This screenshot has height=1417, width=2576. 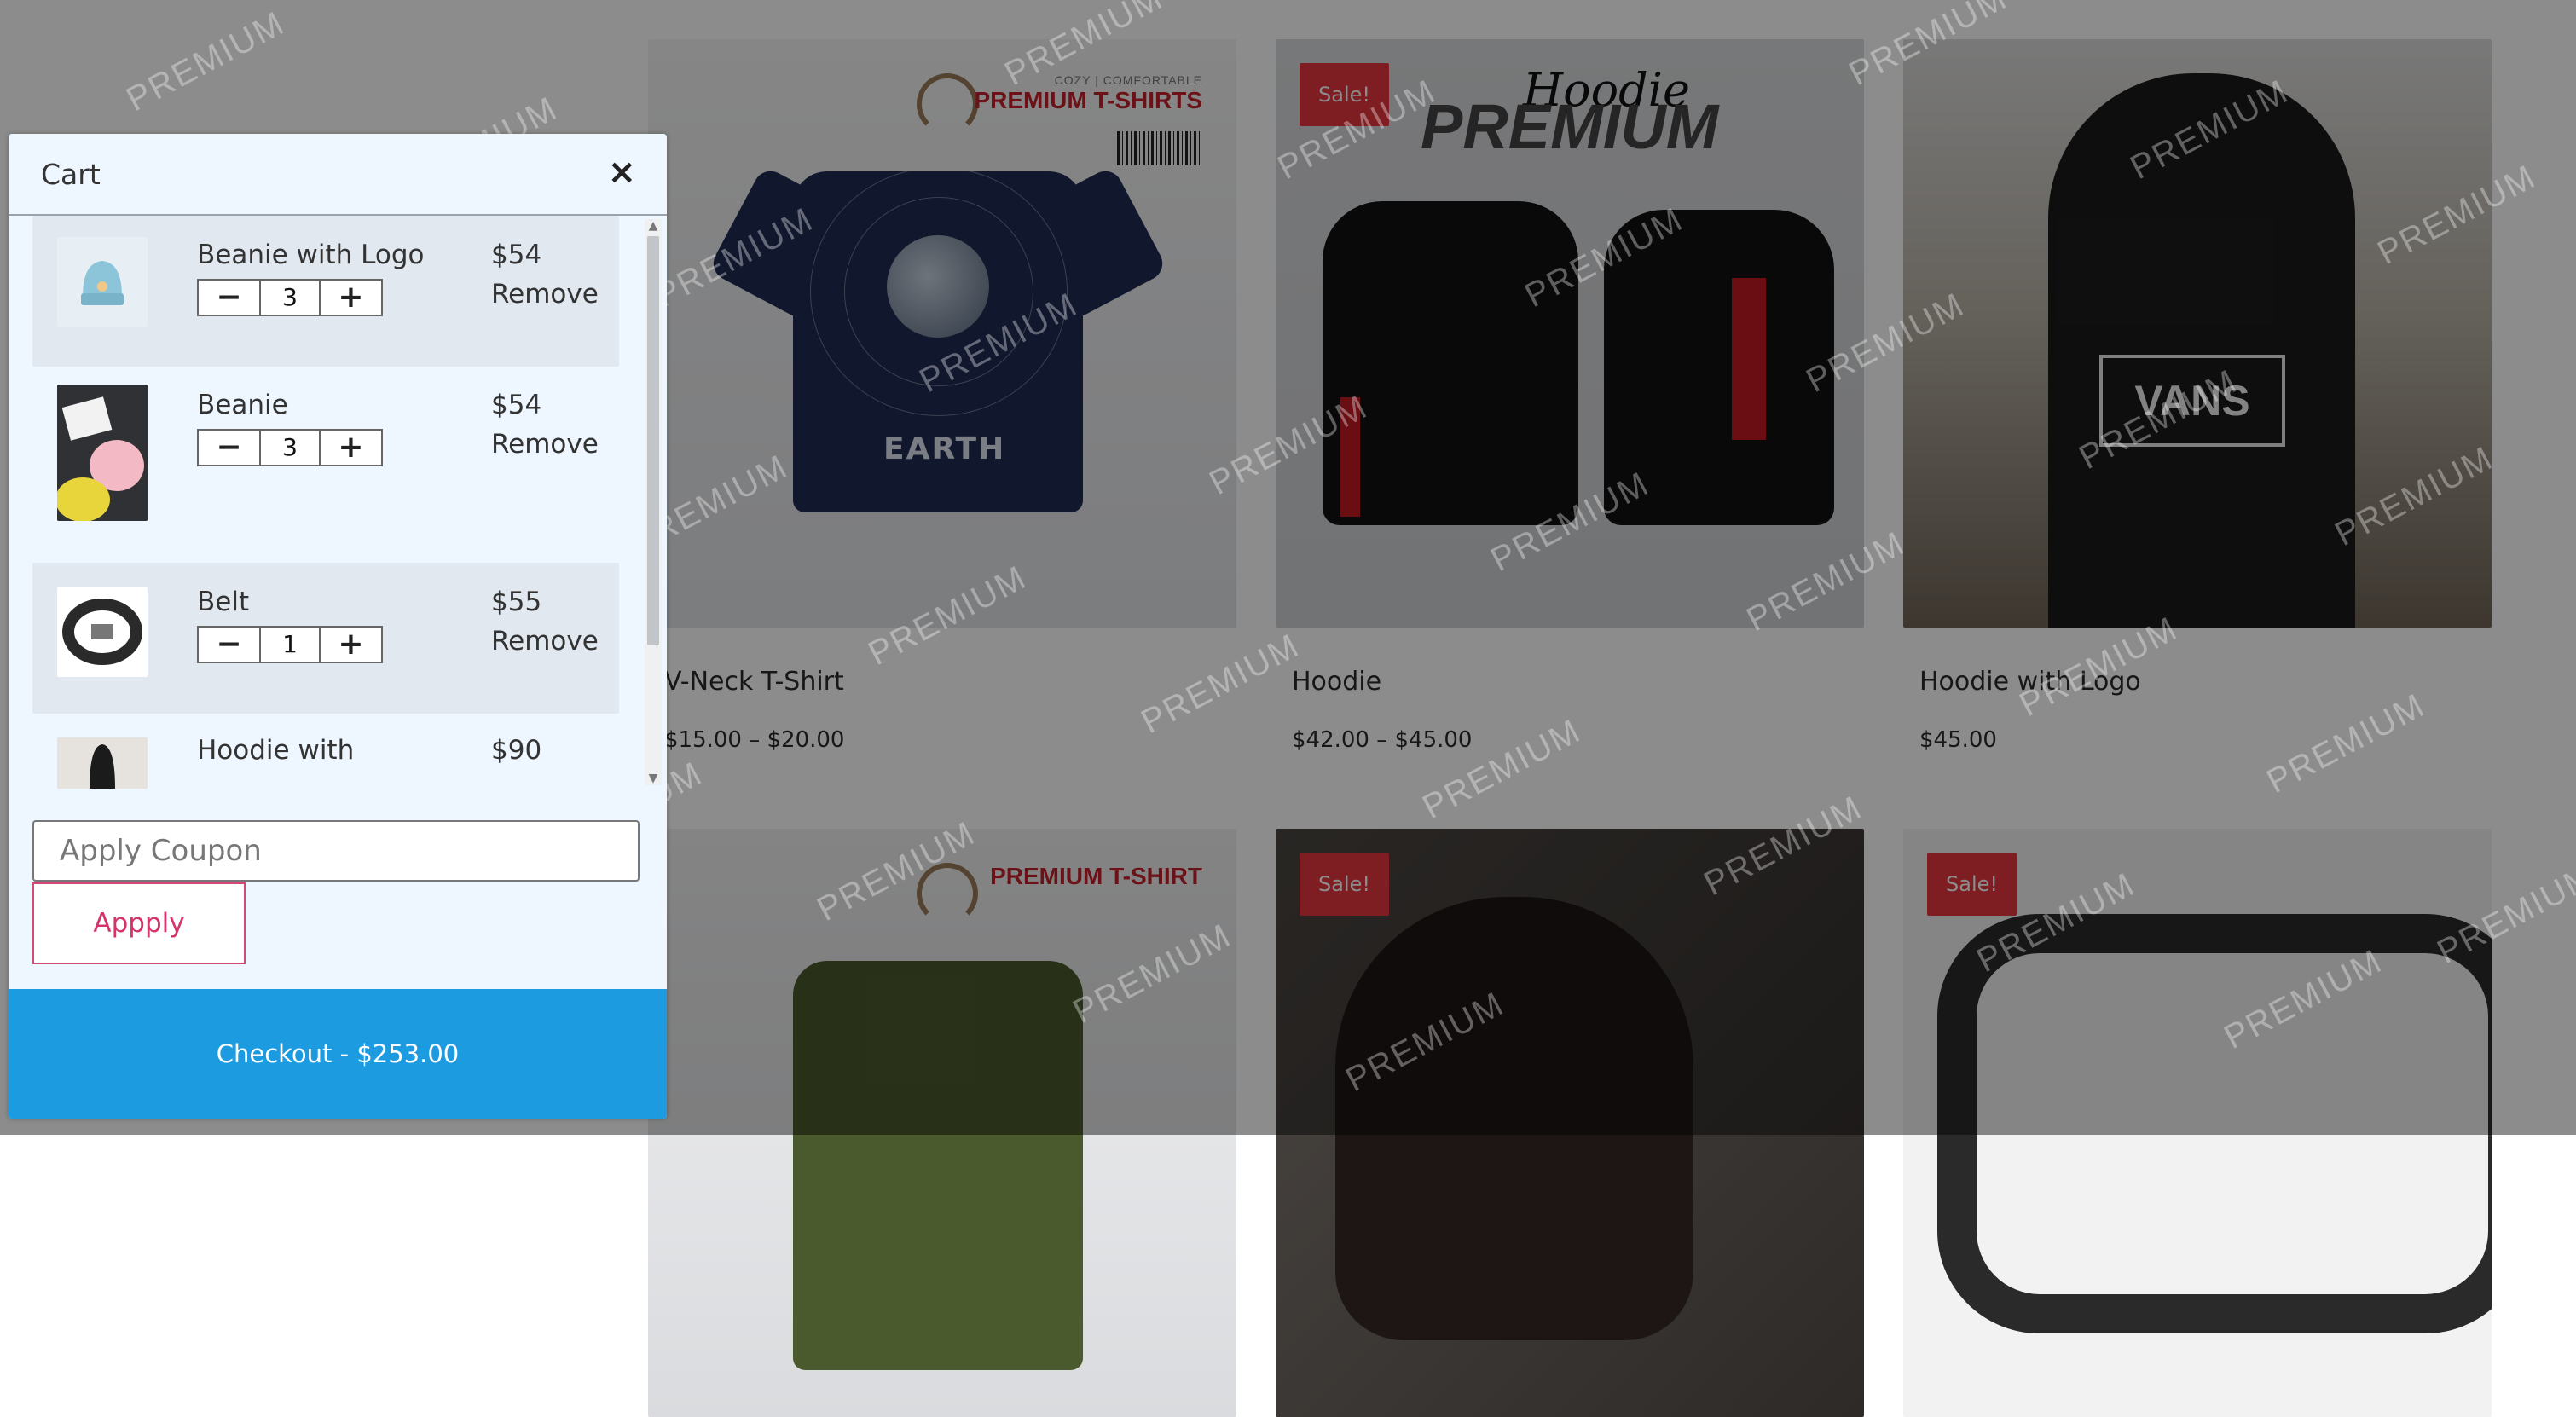 What do you see at coordinates (276, 750) in the screenshot?
I see `cart-item-name: Hoodie with` at bounding box center [276, 750].